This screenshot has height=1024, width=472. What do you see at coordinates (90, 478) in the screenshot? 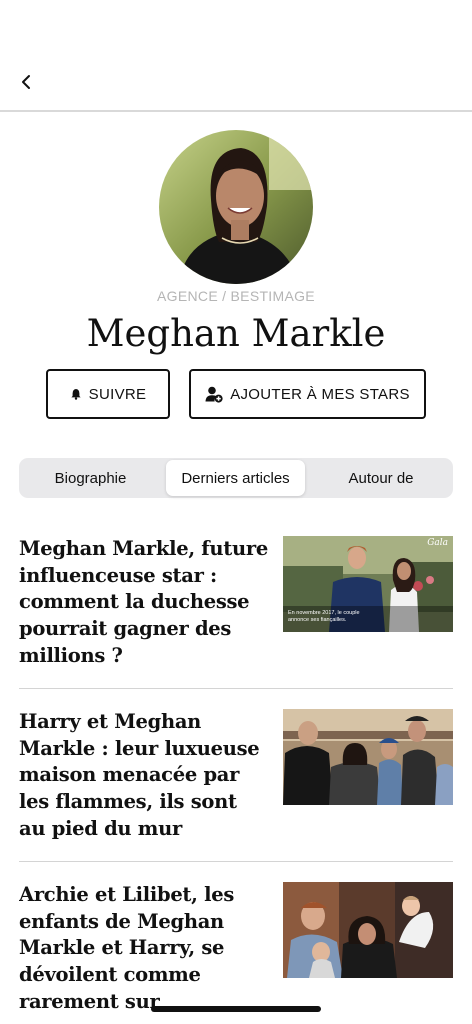
I see `tab-biographie: Biographie` at bounding box center [90, 478].